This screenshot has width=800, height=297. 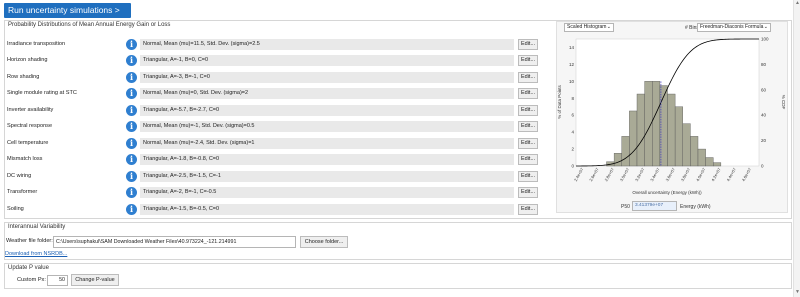 I want to click on x-tick-label: 4.4e+07, so click(x=731, y=174).